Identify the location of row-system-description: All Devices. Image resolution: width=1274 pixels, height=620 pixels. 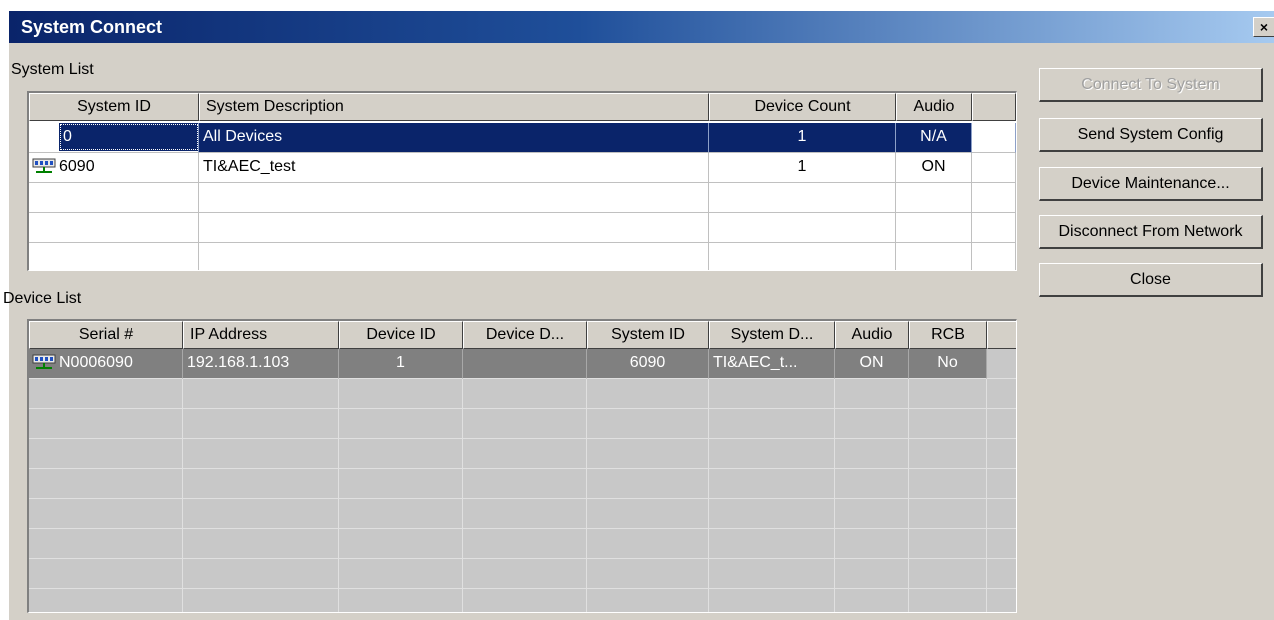
(454, 138).